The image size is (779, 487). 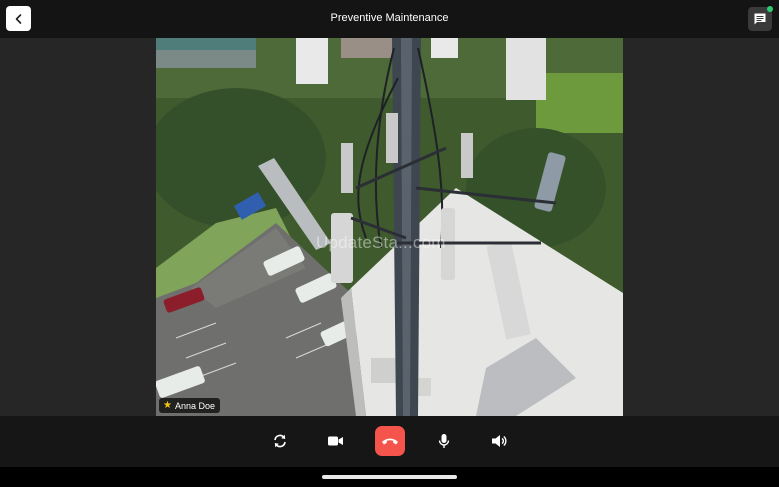 I want to click on participant-name-tag: ★ Anna Doe, so click(x=189, y=405).